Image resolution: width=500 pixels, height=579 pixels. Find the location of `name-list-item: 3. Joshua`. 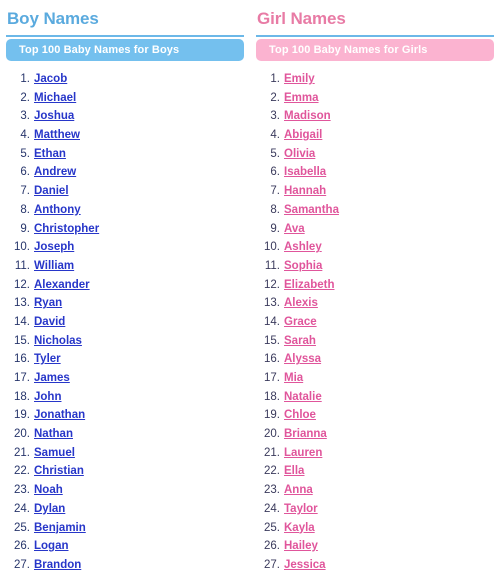

name-list-item: 3. Joshua is located at coordinates (125, 116).